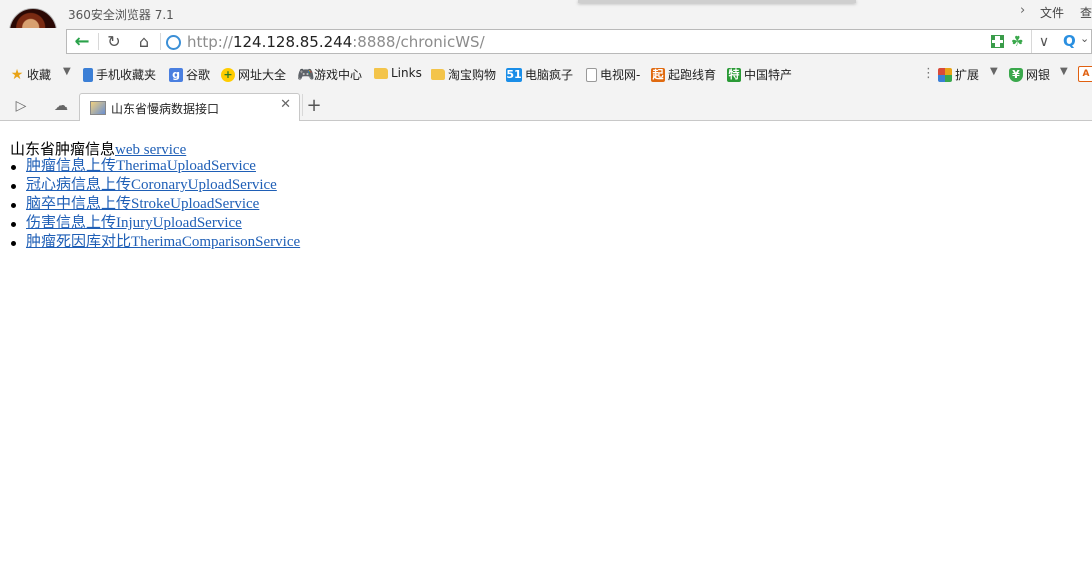 The height and width of the screenshot is (570, 1092). Describe the element at coordinates (21, 106) in the screenshot. I see `sidebar-toggle-icon: ▷` at that location.